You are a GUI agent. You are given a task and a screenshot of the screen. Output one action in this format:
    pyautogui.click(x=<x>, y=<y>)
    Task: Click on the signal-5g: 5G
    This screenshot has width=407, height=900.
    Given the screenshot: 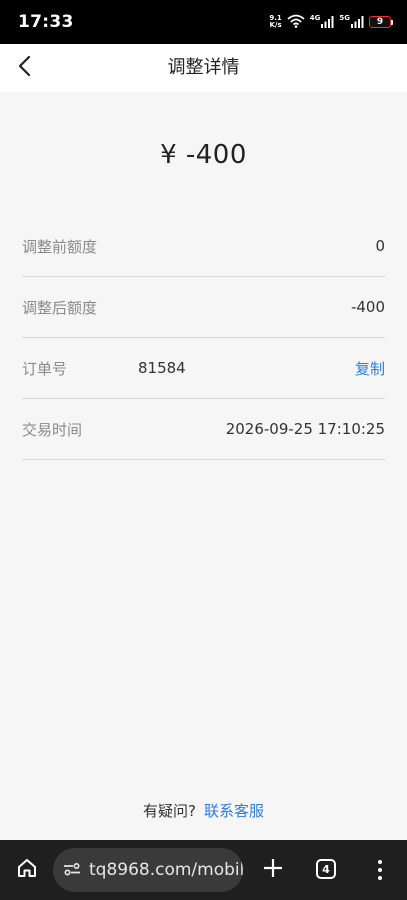 What is the action you would take?
    pyautogui.click(x=351, y=22)
    